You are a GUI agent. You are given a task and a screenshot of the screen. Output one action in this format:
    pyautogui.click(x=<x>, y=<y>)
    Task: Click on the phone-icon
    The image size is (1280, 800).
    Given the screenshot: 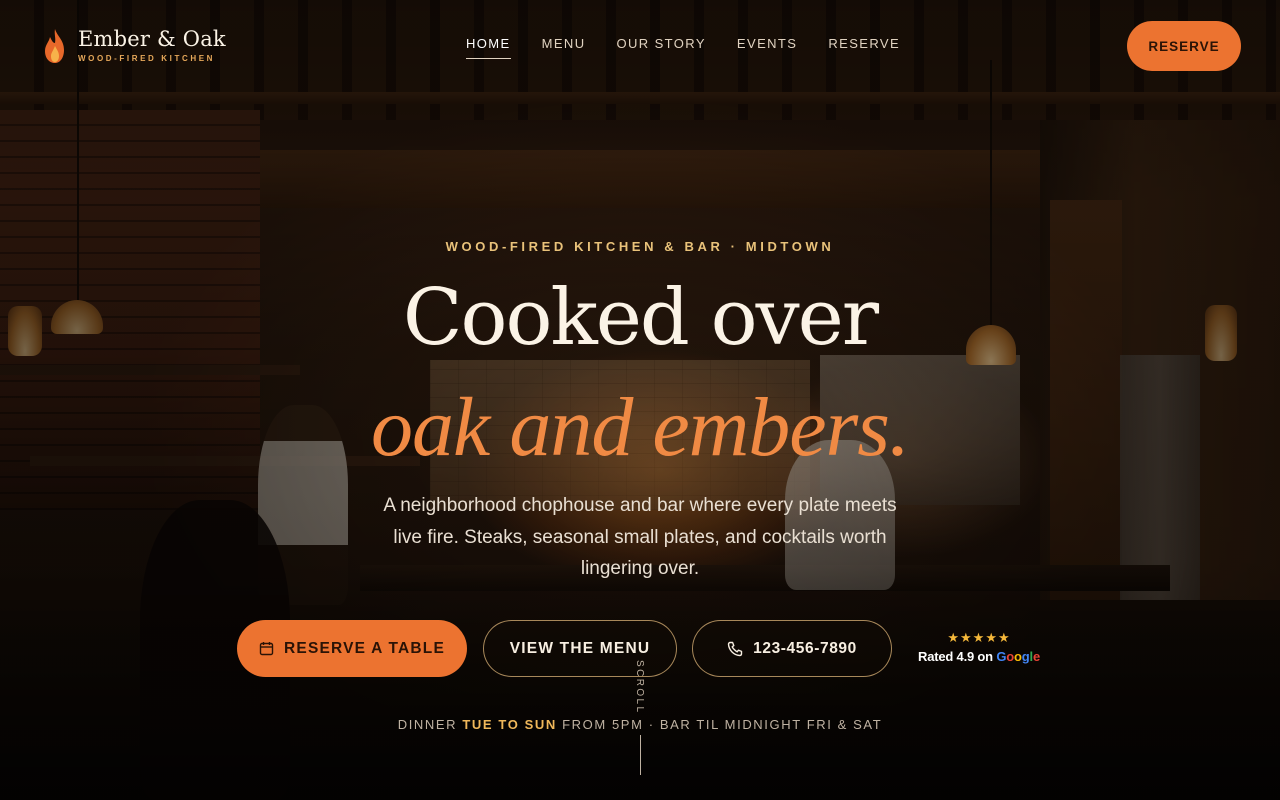 What is the action you would take?
    pyautogui.click(x=735, y=648)
    